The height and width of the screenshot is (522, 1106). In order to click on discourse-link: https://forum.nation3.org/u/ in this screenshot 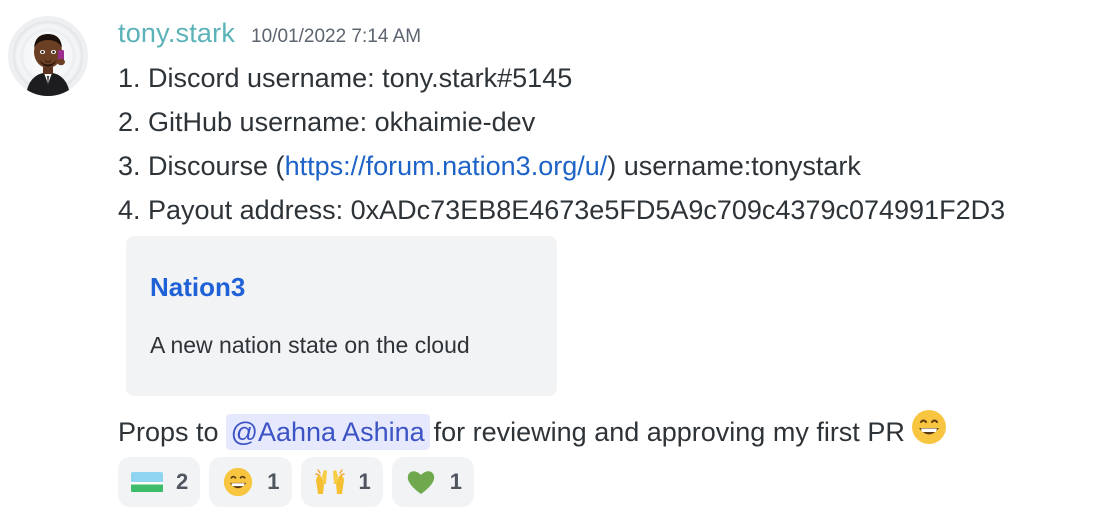, I will do `click(446, 166)`.